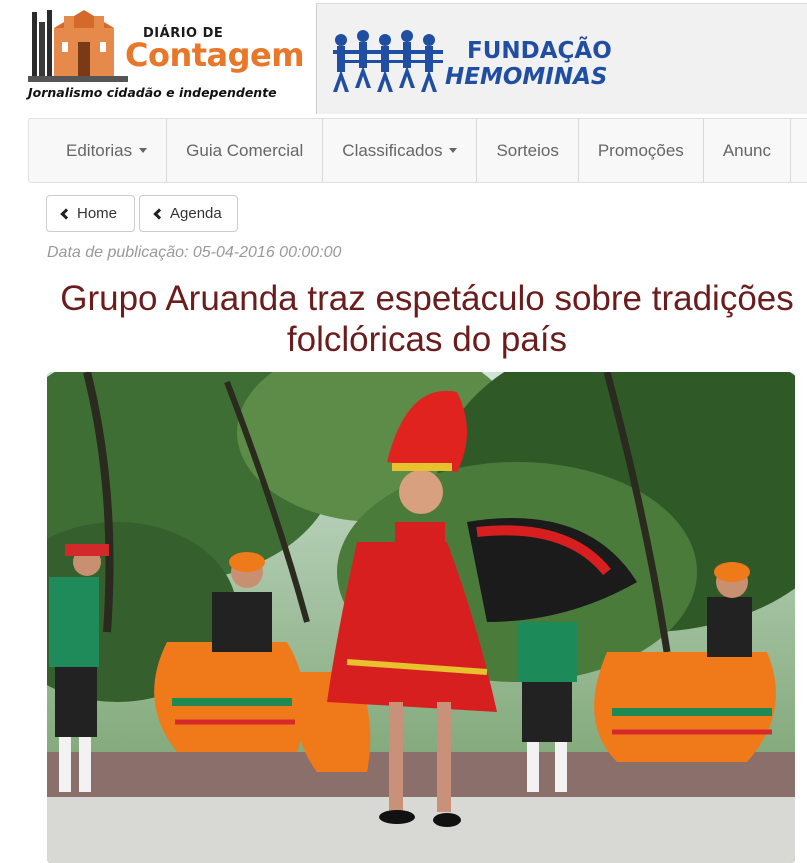 This screenshot has width=807, height=863. What do you see at coordinates (539, 51) in the screenshot?
I see `banner-title-line1: FUNDAÇÃO` at bounding box center [539, 51].